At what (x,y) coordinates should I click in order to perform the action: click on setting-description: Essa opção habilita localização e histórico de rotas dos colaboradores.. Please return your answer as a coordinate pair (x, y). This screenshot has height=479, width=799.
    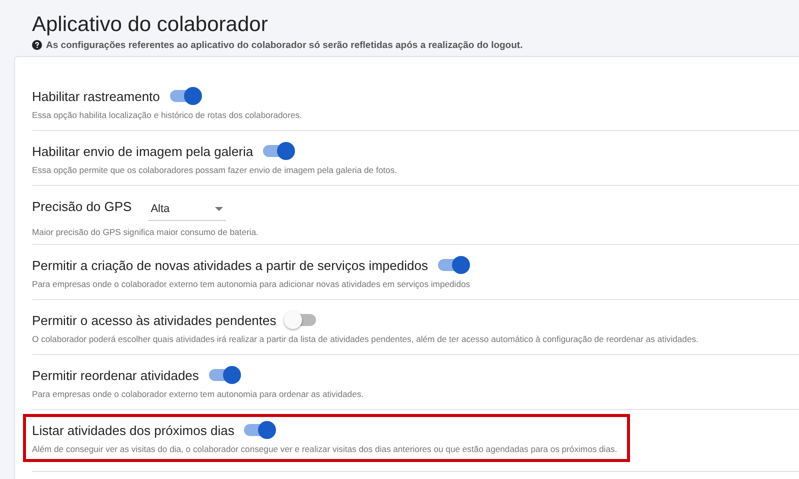
    Looking at the image, I should click on (167, 115).